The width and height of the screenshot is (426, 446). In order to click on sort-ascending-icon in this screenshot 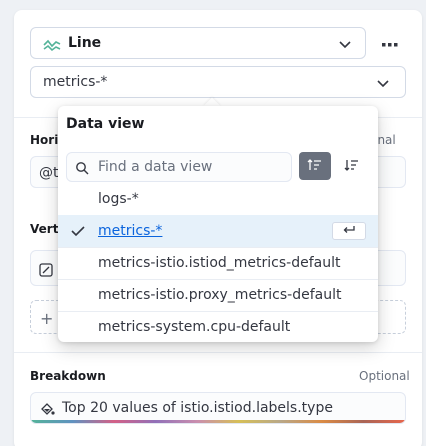, I will do `click(315, 166)`.